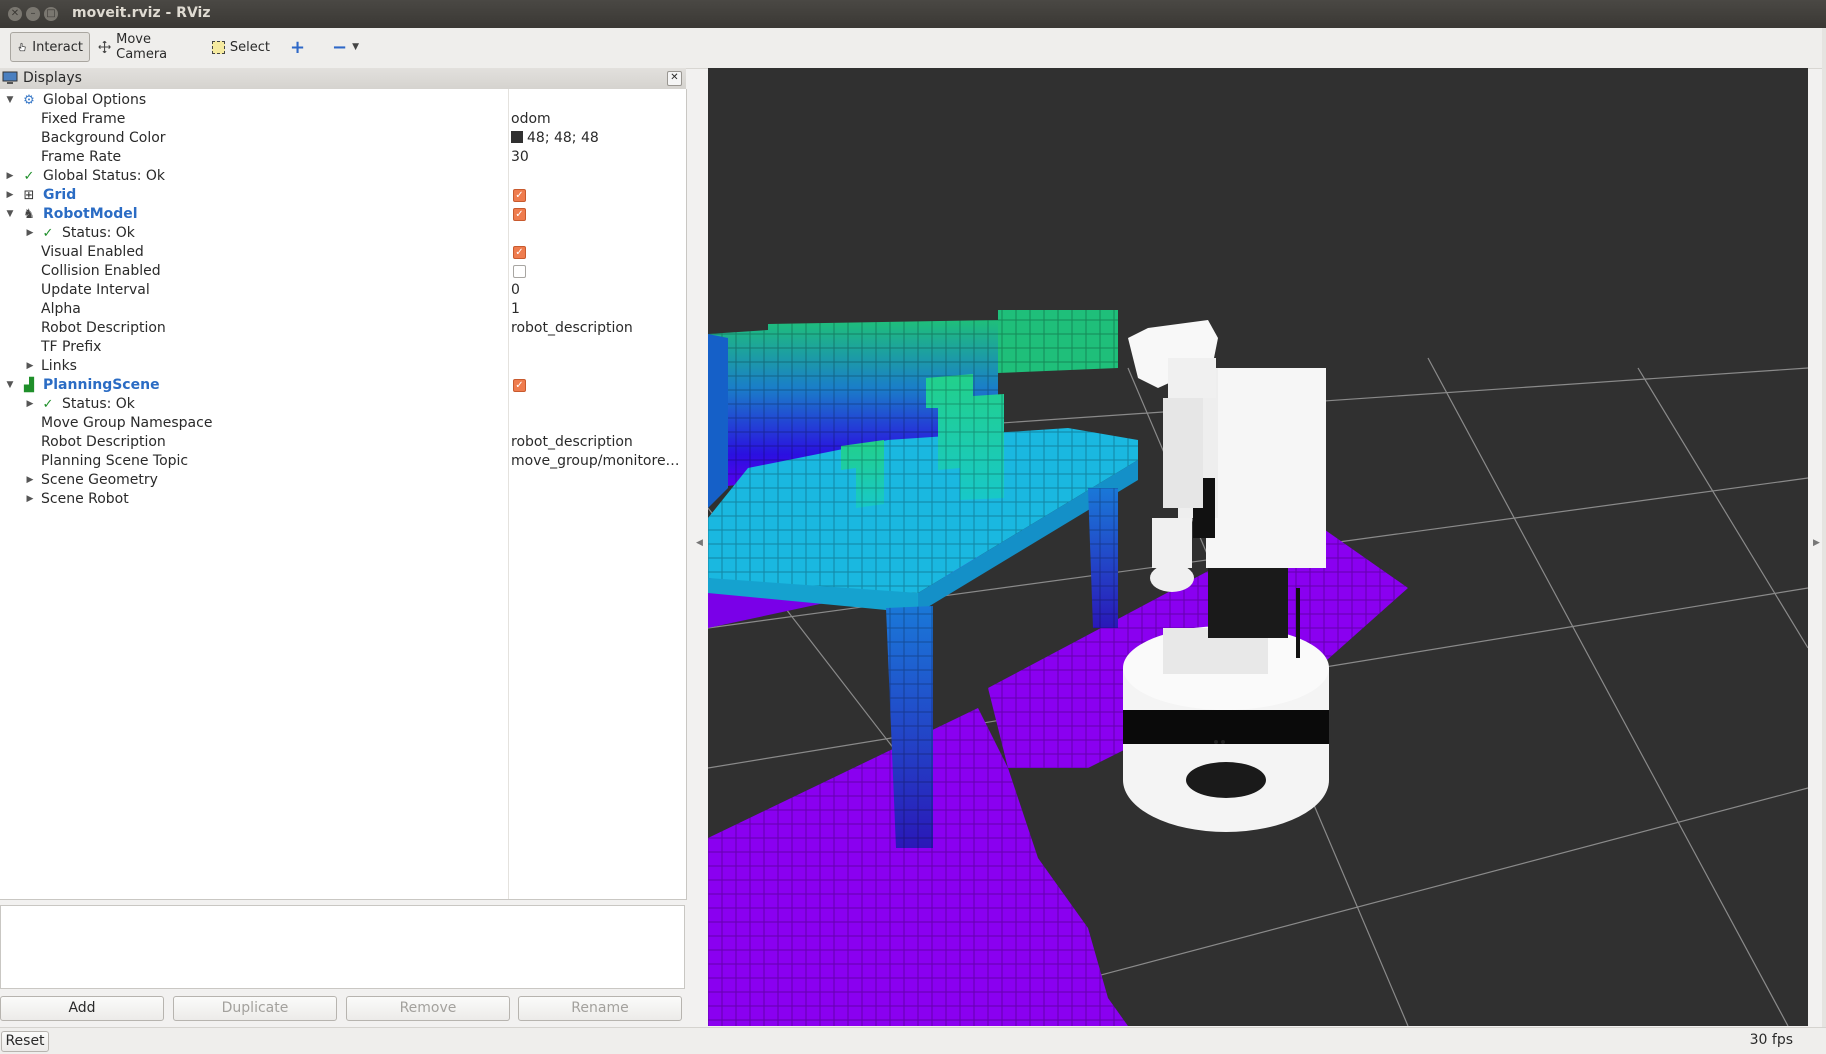  I want to click on tree-row-scene-geometry: ▶ Scene Geometry, so click(343, 480).